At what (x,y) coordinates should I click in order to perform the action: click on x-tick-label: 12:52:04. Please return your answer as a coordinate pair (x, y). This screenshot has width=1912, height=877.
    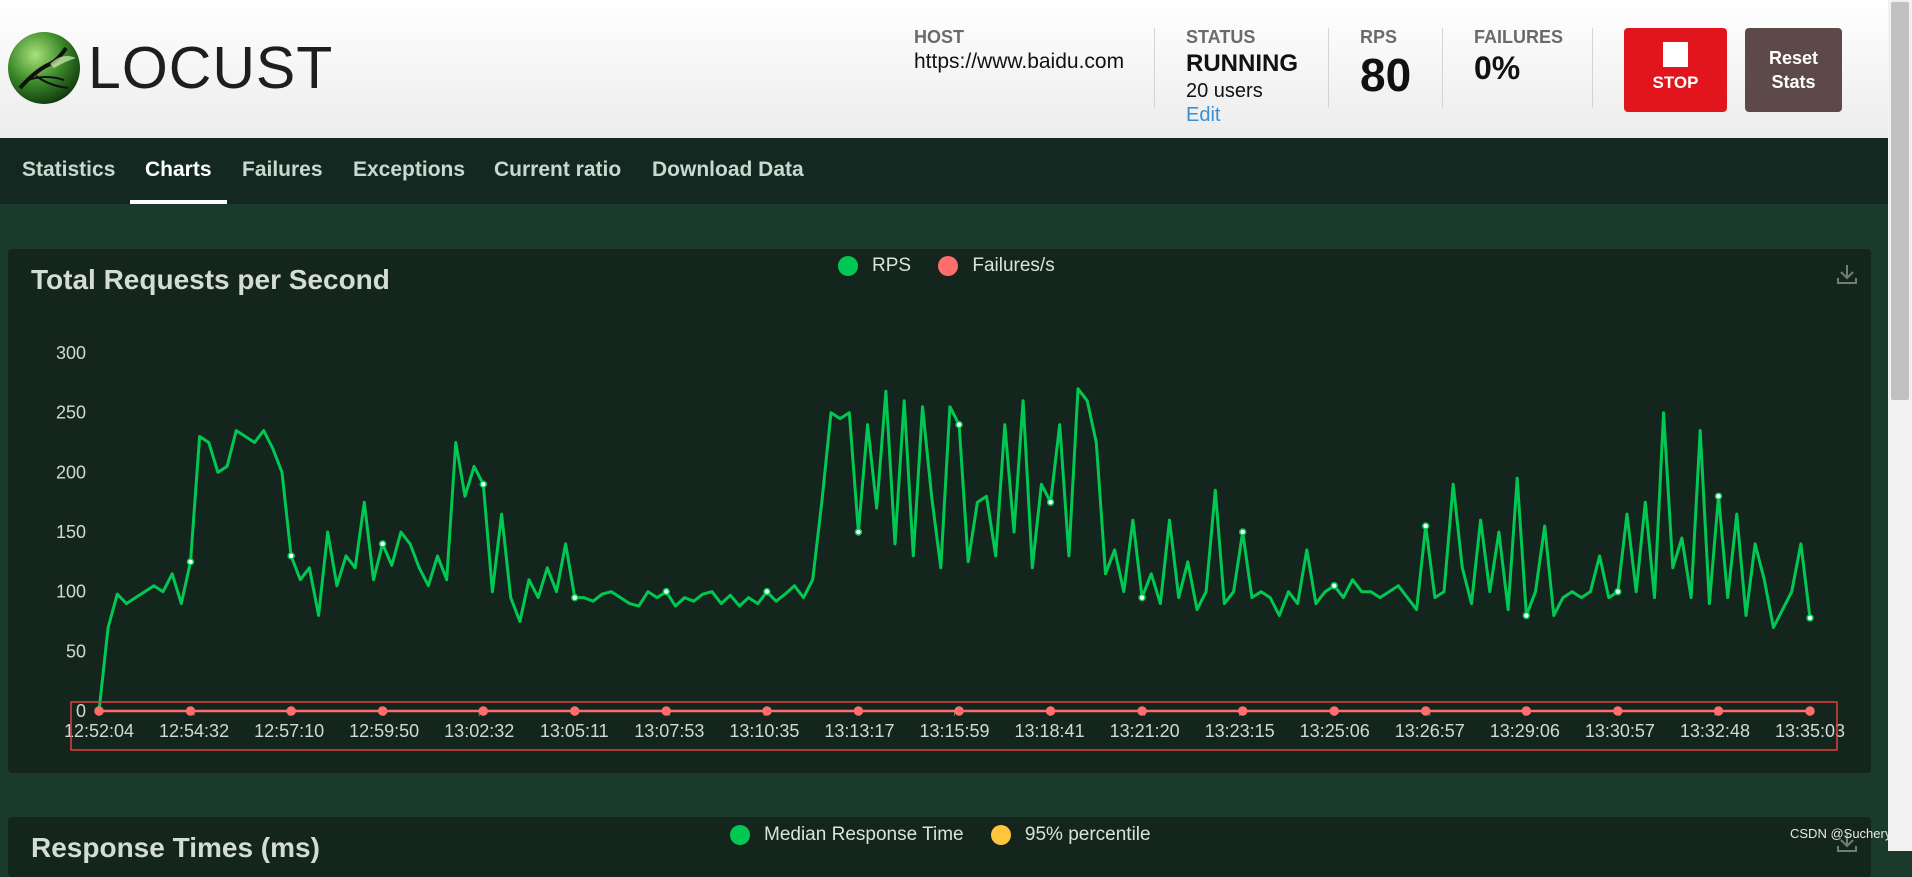
    Looking at the image, I should click on (99, 731).